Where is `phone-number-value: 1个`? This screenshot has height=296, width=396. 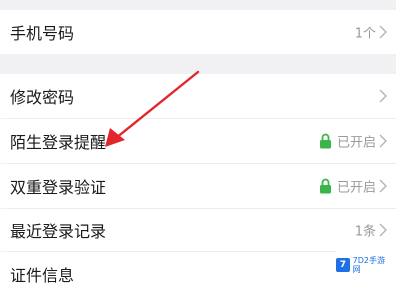 phone-number-value: 1个 is located at coordinates (365, 34).